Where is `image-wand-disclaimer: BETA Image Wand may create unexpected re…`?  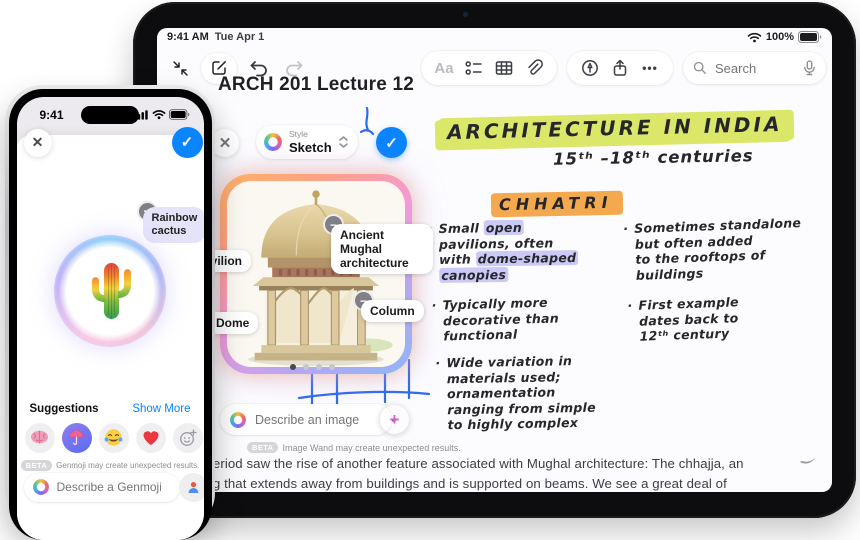
image-wand-disclaimer: BETA Image Wand may create unexpected re… is located at coordinates (354, 447).